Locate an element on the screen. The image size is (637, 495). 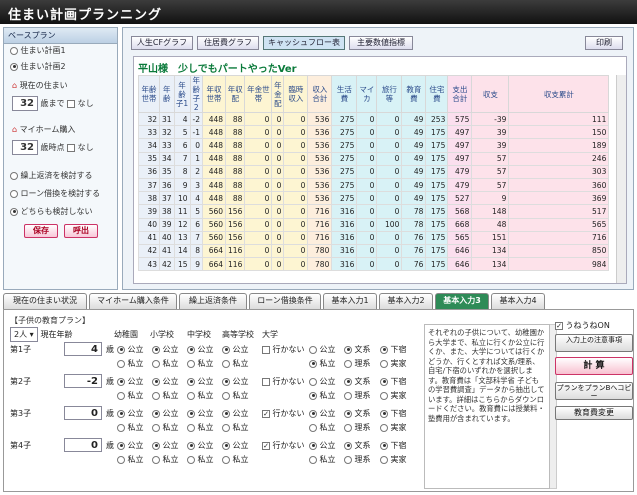
table-scrollbar is located at coordinates (621, 179).